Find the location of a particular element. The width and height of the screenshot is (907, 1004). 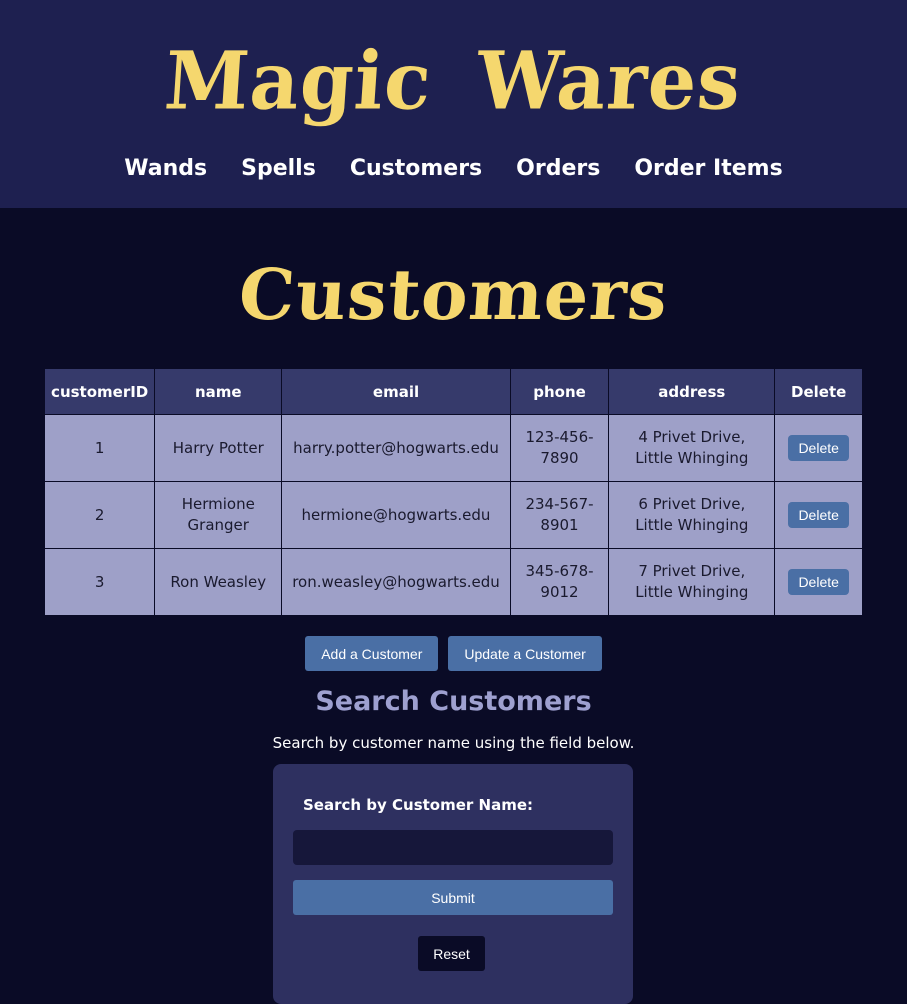

logo: Magic Wares is located at coordinates (453, 81).